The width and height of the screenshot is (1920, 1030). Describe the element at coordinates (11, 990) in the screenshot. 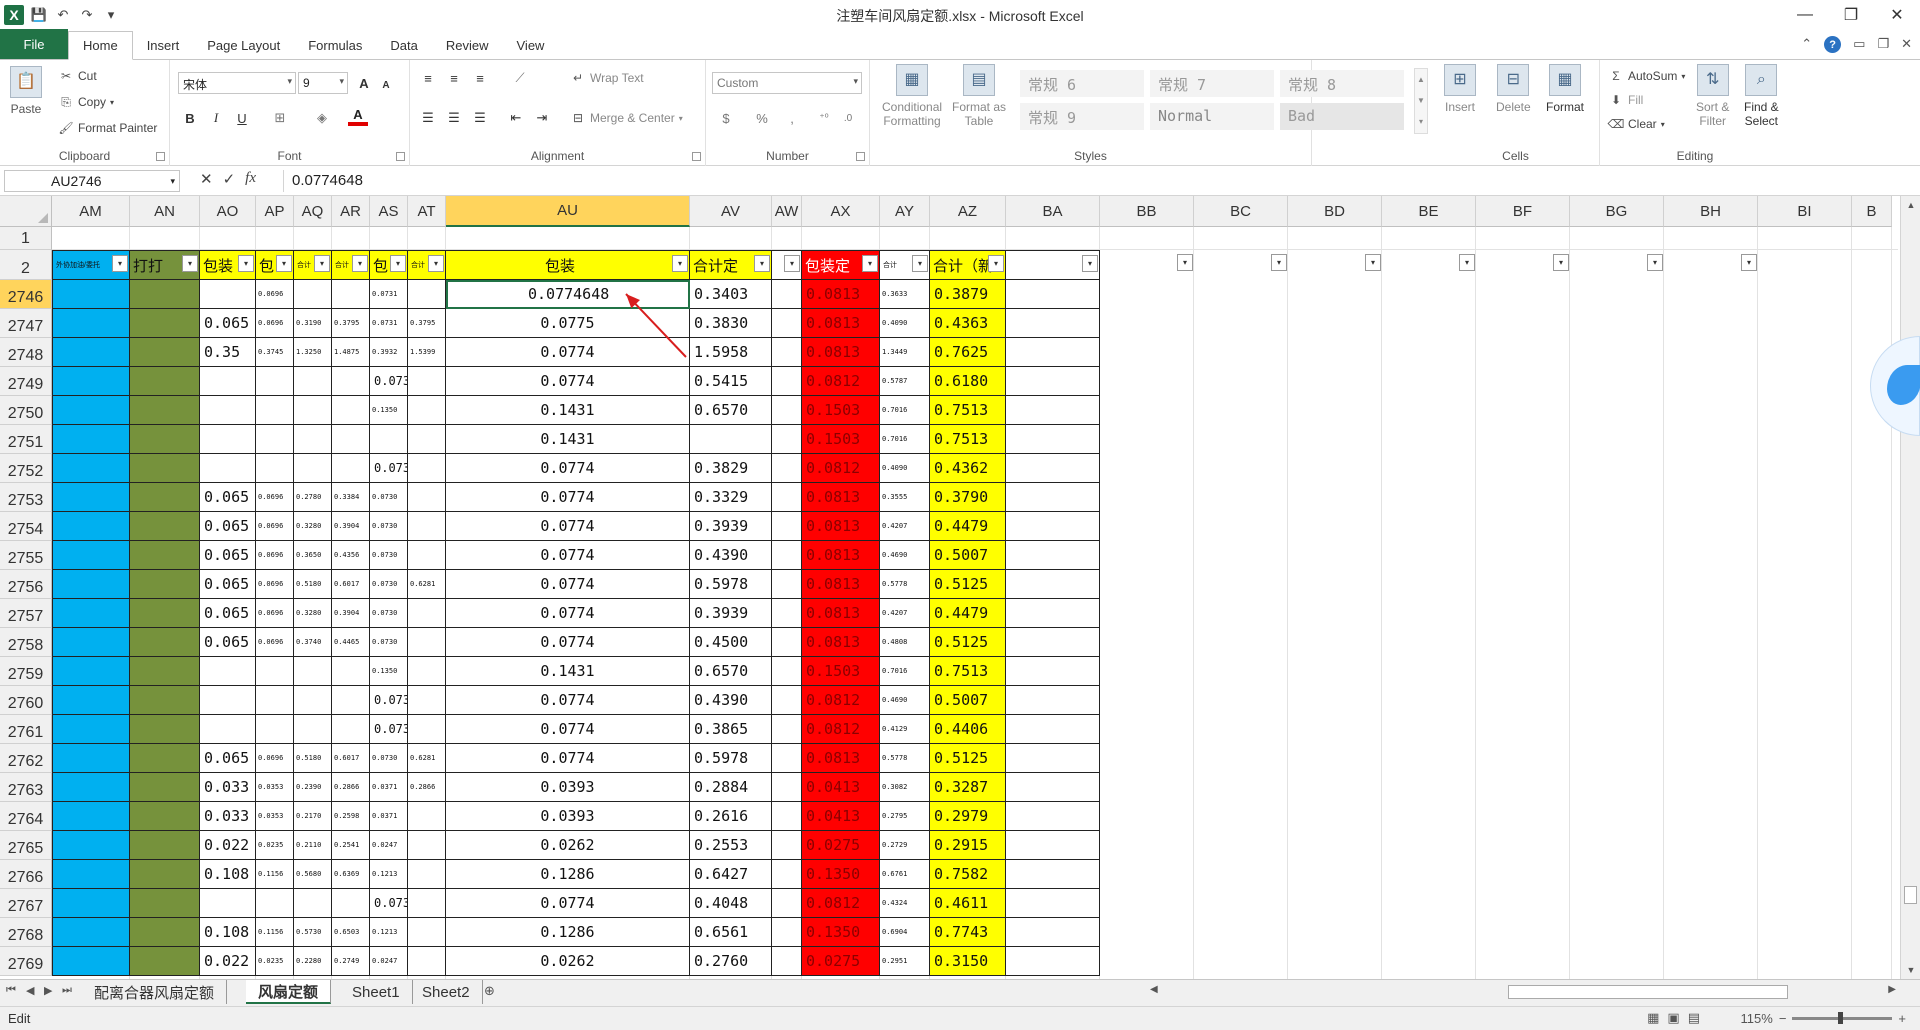

I see `first-sheet-icon: ⏮` at that location.